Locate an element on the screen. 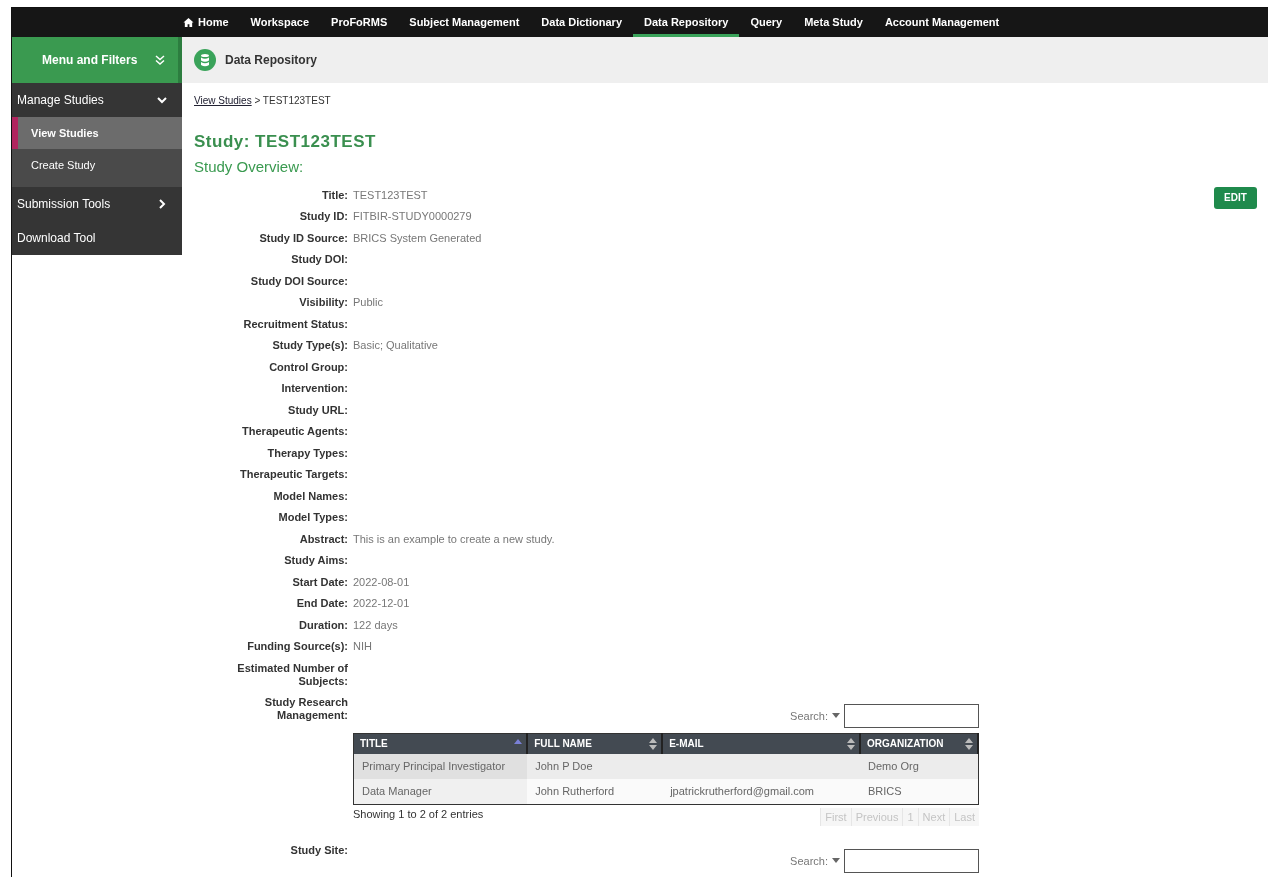 Image resolution: width=1268 pixels, height=877 pixels. field-label: Study DOI Source: is located at coordinates (298, 281).